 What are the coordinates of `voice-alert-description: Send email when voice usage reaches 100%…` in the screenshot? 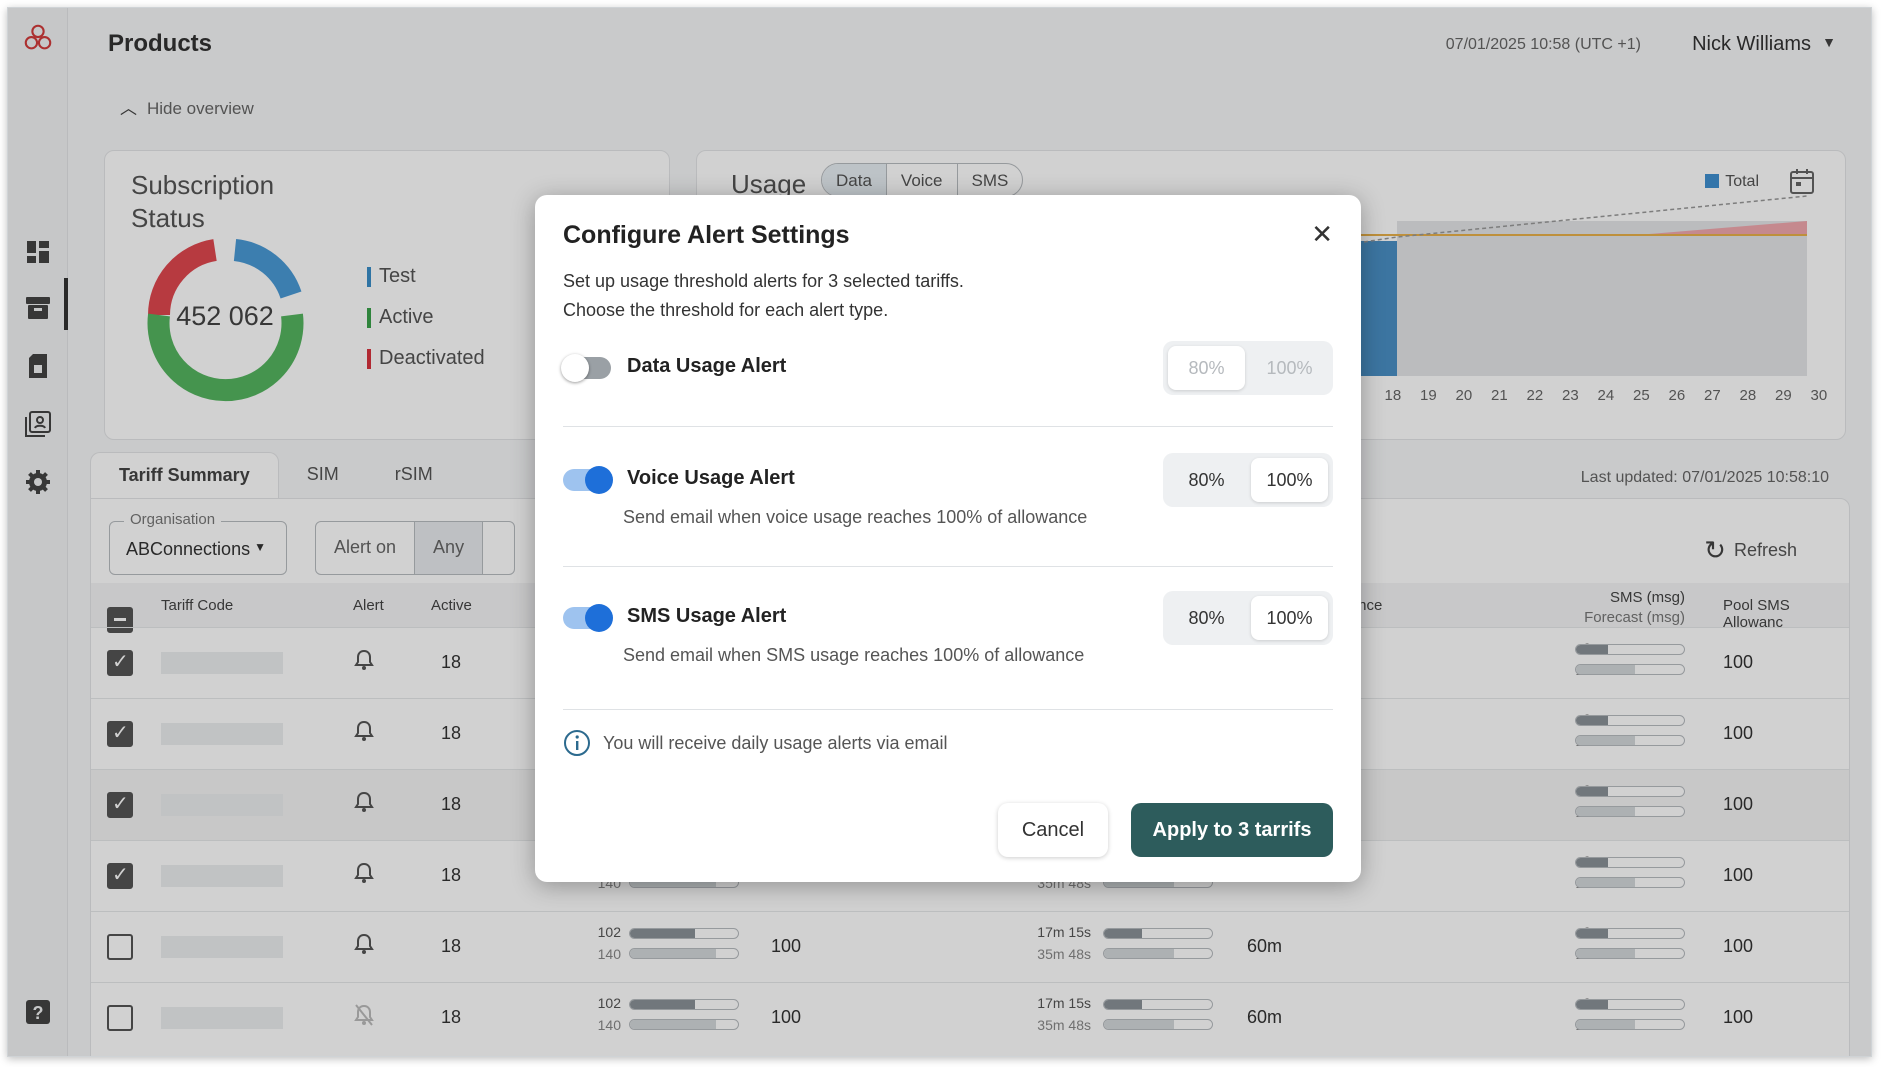 It's located at (855, 517).